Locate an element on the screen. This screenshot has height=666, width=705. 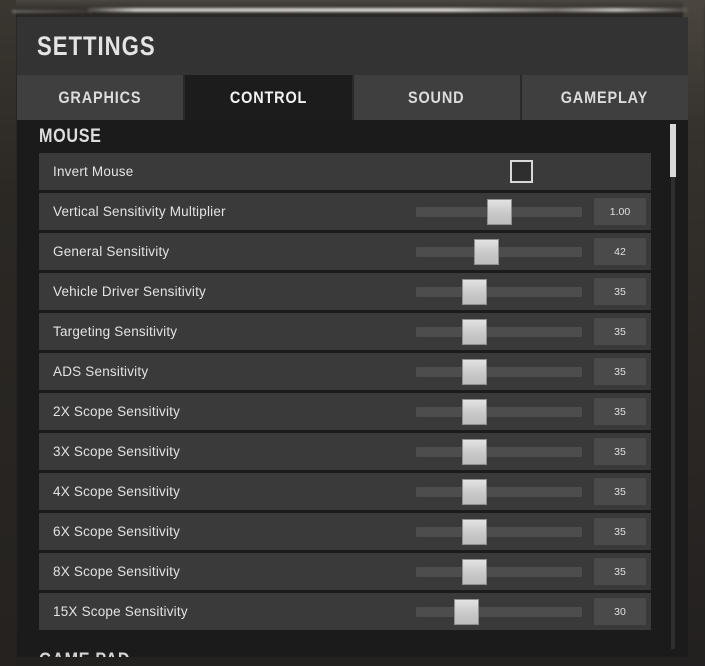
settings-row: 8X Scope Sensitivity 35 is located at coordinates (345, 571).